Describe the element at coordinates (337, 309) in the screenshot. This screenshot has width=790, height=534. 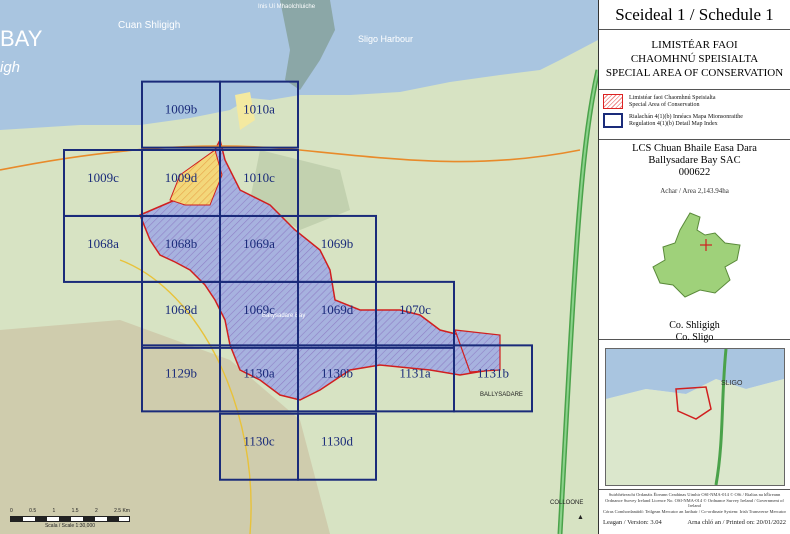
I see `tile-label-1069d: 1069d` at that location.